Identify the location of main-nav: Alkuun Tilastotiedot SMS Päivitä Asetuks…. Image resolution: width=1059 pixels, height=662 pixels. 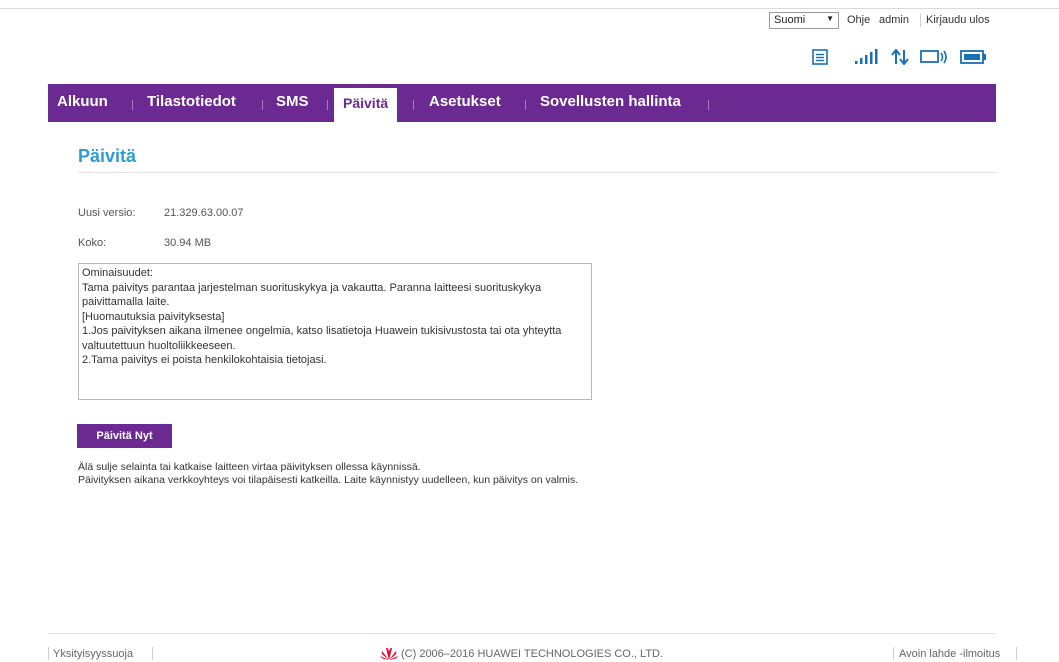
(522, 103).